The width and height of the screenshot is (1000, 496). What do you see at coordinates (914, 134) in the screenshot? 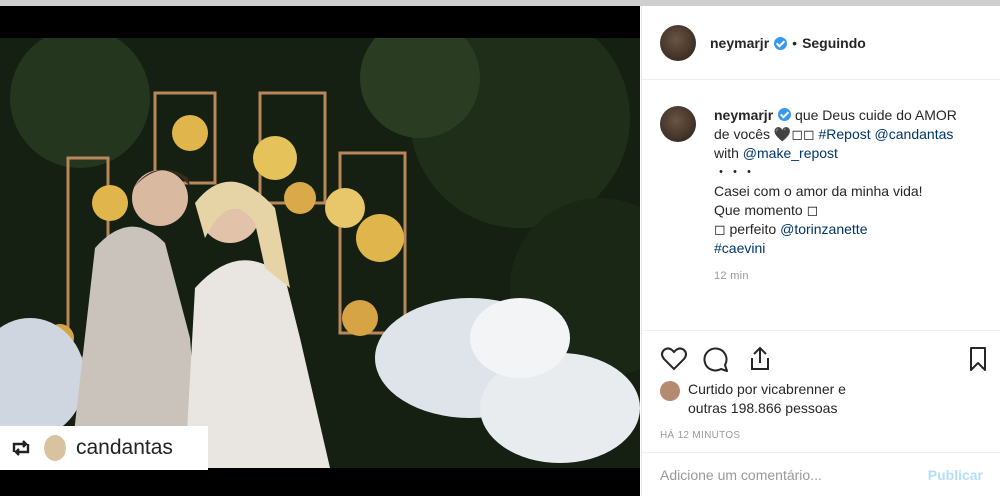
I see `mention-candantas-link: @candantas` at bounding box center [914, 134].